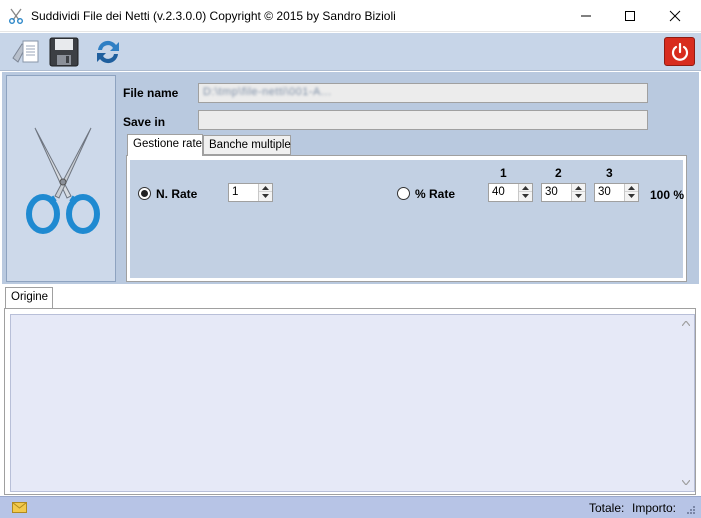  I want to click on tab-gestione-rate: Gestione rate, so click(165, 145).